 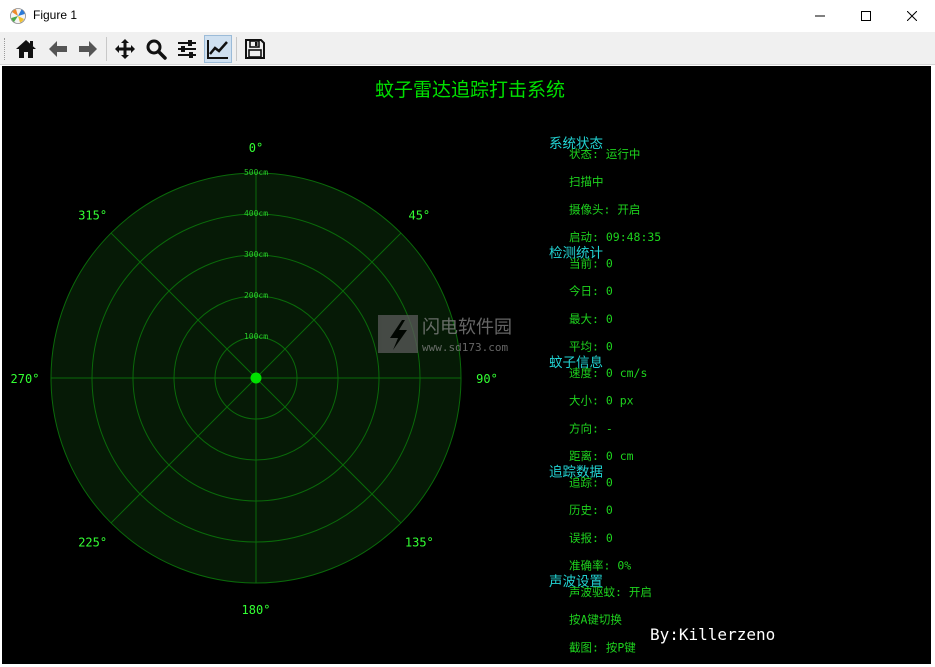 I want to click on pan-button, so click(x=125, y=49).